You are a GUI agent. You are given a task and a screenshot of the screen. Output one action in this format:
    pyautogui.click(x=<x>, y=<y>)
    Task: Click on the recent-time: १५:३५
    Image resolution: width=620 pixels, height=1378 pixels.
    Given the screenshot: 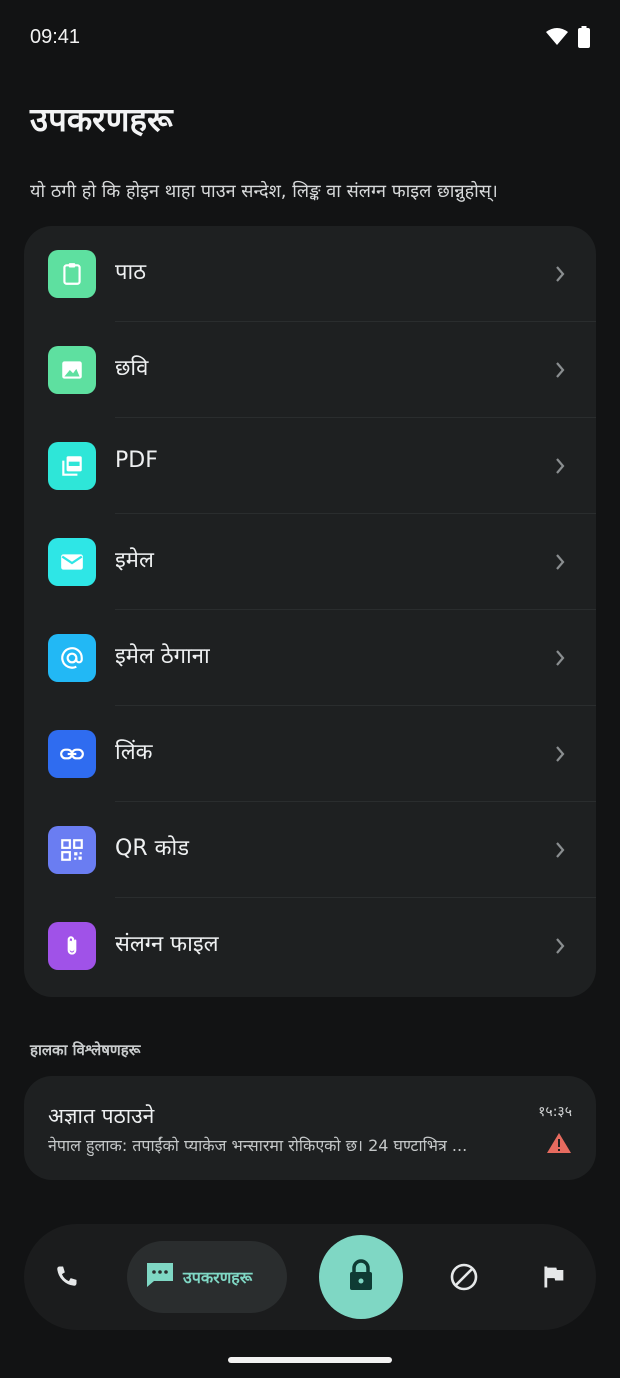 What is the action you would take?
    pyautogui.click(x=555, y=1112)
    